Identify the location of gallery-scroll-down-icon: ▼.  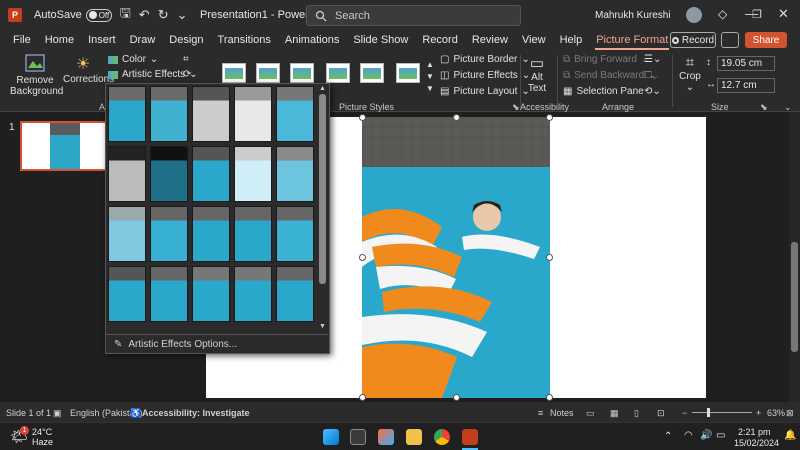
(322, 326).